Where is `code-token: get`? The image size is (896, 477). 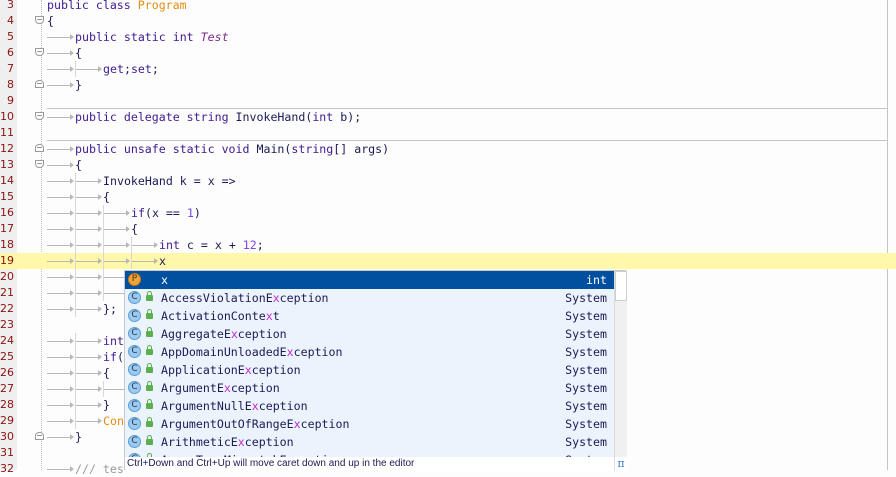 code-token: get is located at coordinates (113, 69).